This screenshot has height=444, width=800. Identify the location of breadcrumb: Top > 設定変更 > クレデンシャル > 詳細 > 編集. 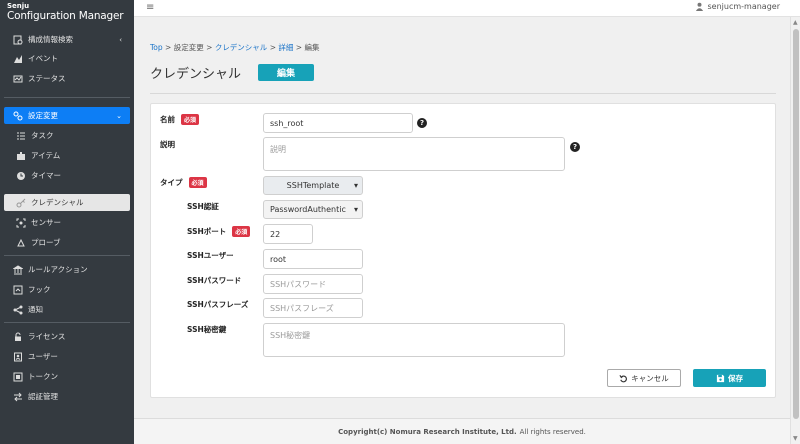
(234, 47).